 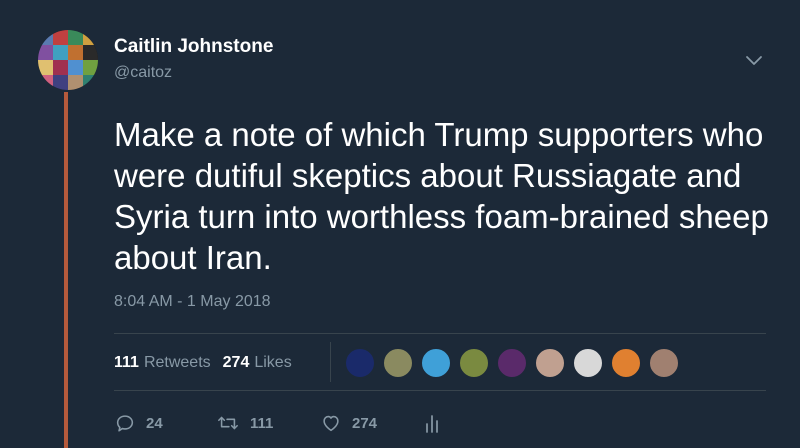 I want to click on like-button: 274, so click(x=372, y=423).